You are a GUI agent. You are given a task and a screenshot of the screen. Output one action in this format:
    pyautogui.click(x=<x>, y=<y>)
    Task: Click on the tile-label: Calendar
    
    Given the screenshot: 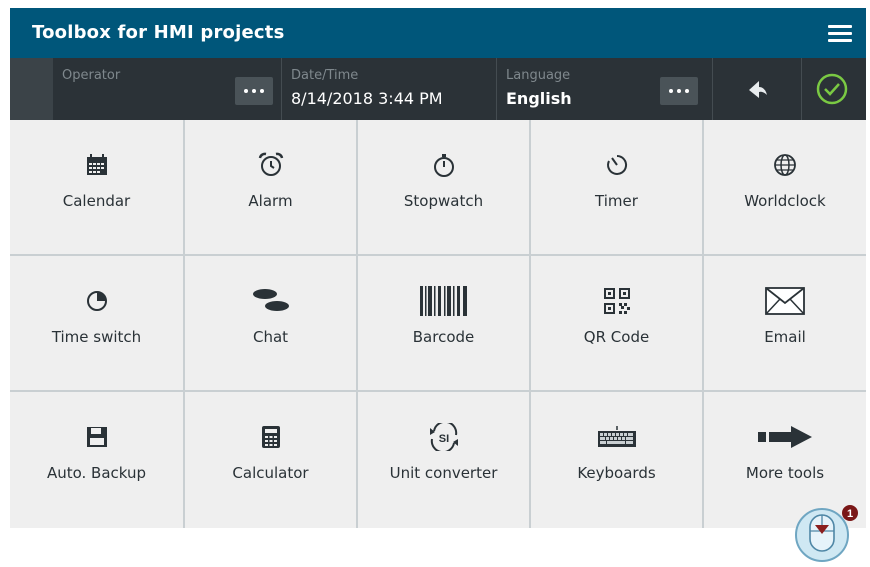 What is the action you would take?
    pyautogui.click(x=96, y=201)
    